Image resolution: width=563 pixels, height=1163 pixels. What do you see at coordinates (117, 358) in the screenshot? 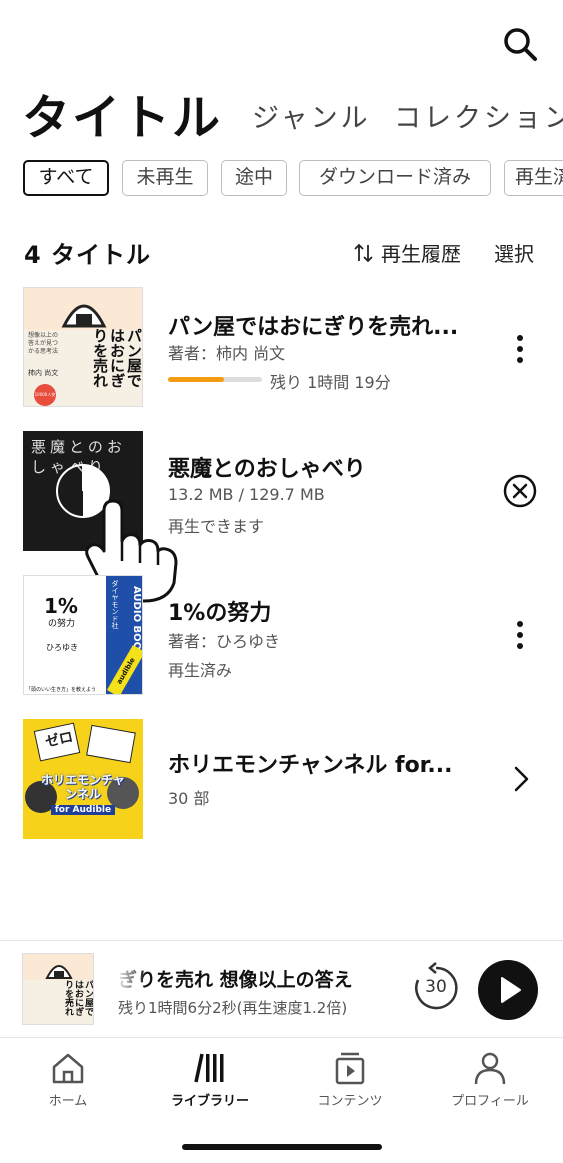
I see `cover-title: パン屋ではおにぎりを売れ` at bounding box center [117, 358].